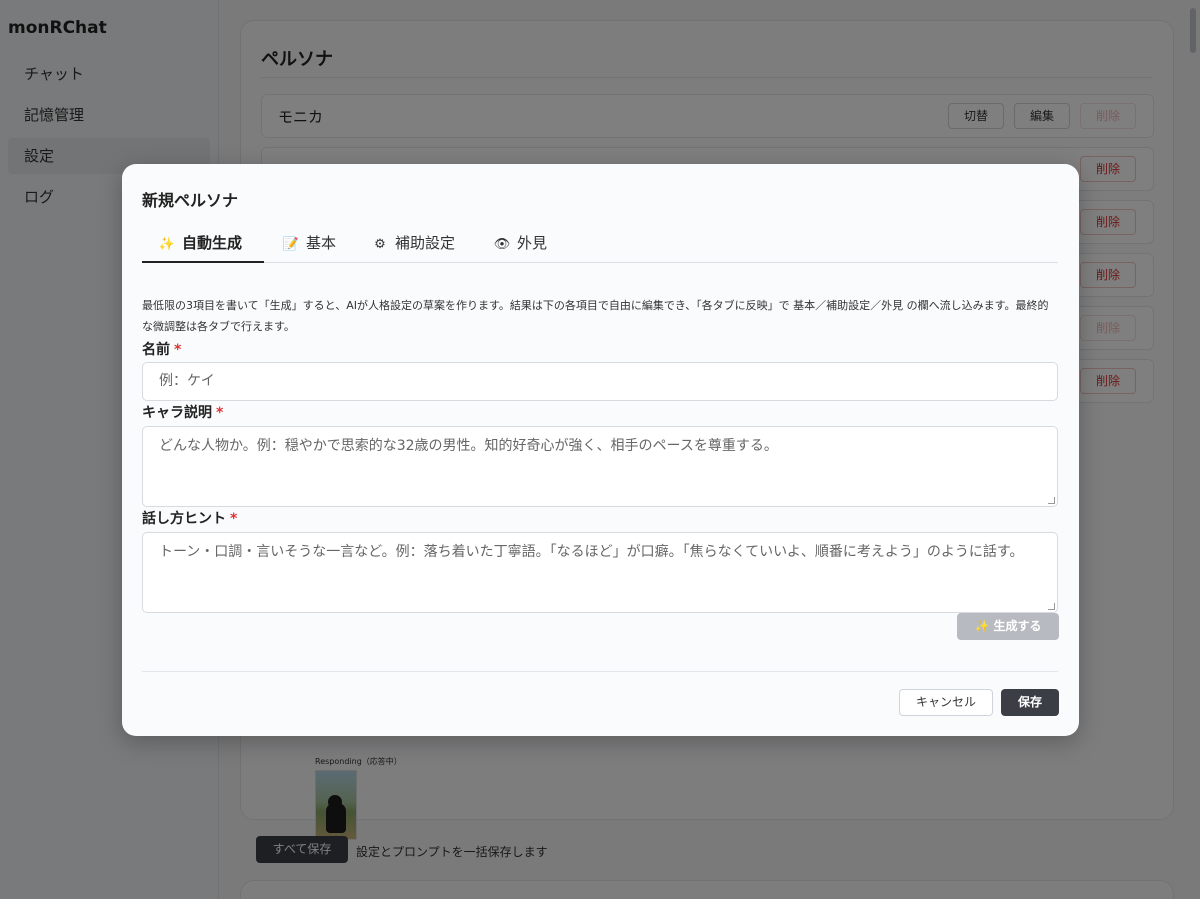 This screenshot has width=1200, height=899. I want to click on modal-title: 新規ペルソナ, so click(190, 200).